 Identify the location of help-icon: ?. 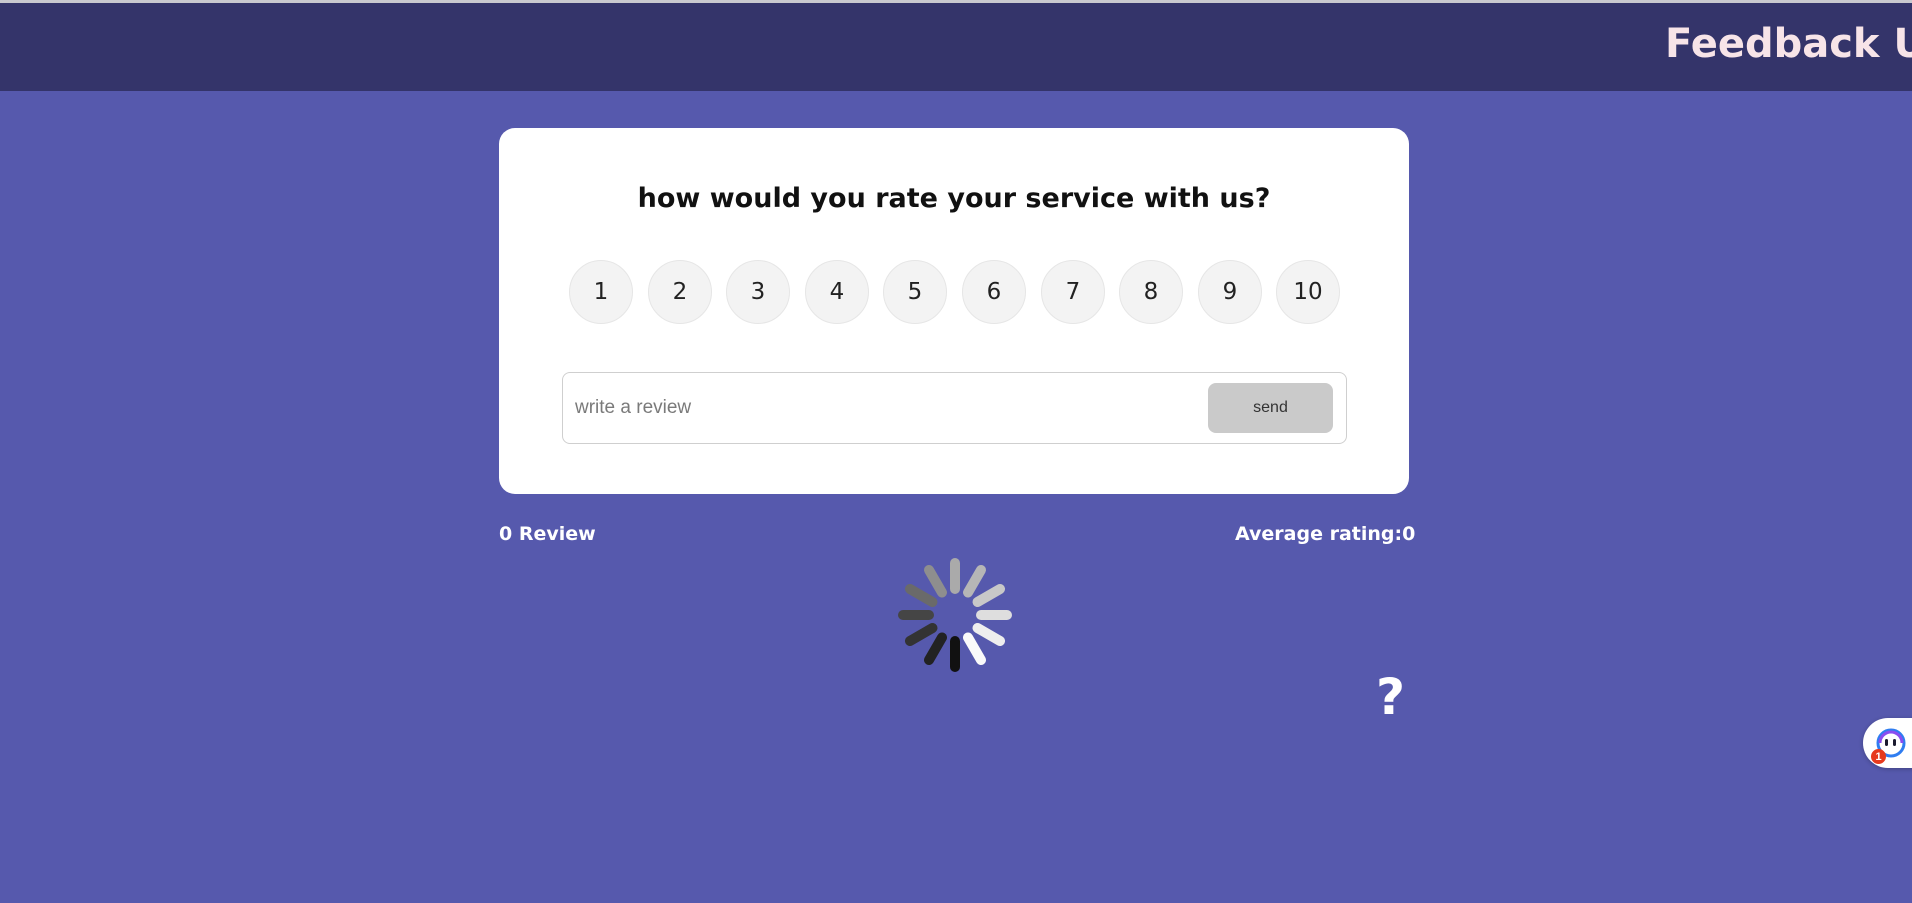
(1390, 697).